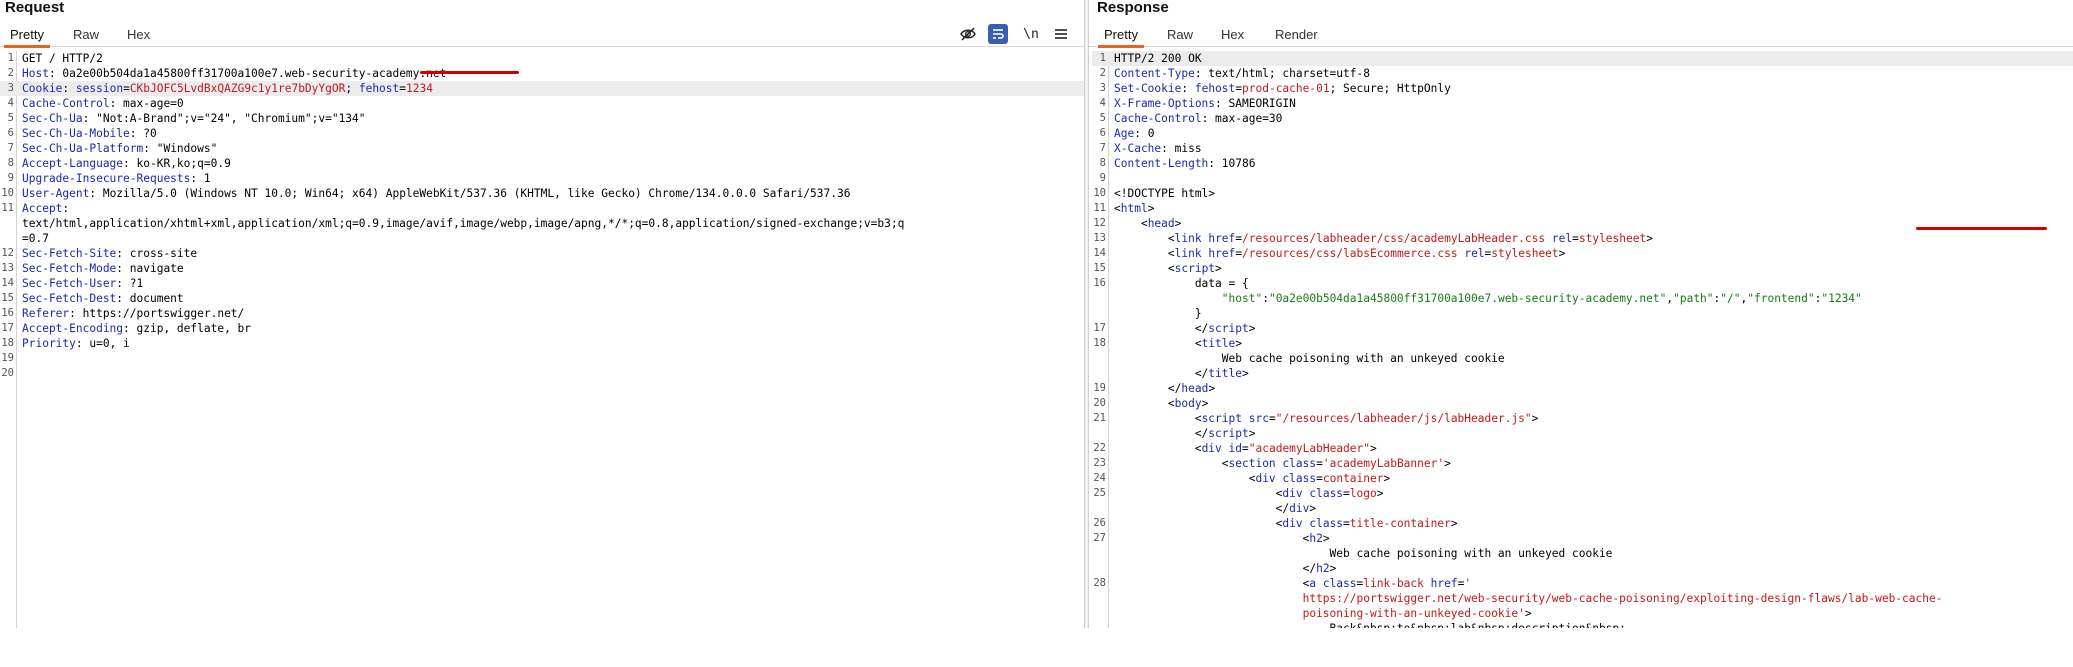 The height and width of the screenshot is (667, 2073). I want to click on line-number: 2, so click(1102, 73).